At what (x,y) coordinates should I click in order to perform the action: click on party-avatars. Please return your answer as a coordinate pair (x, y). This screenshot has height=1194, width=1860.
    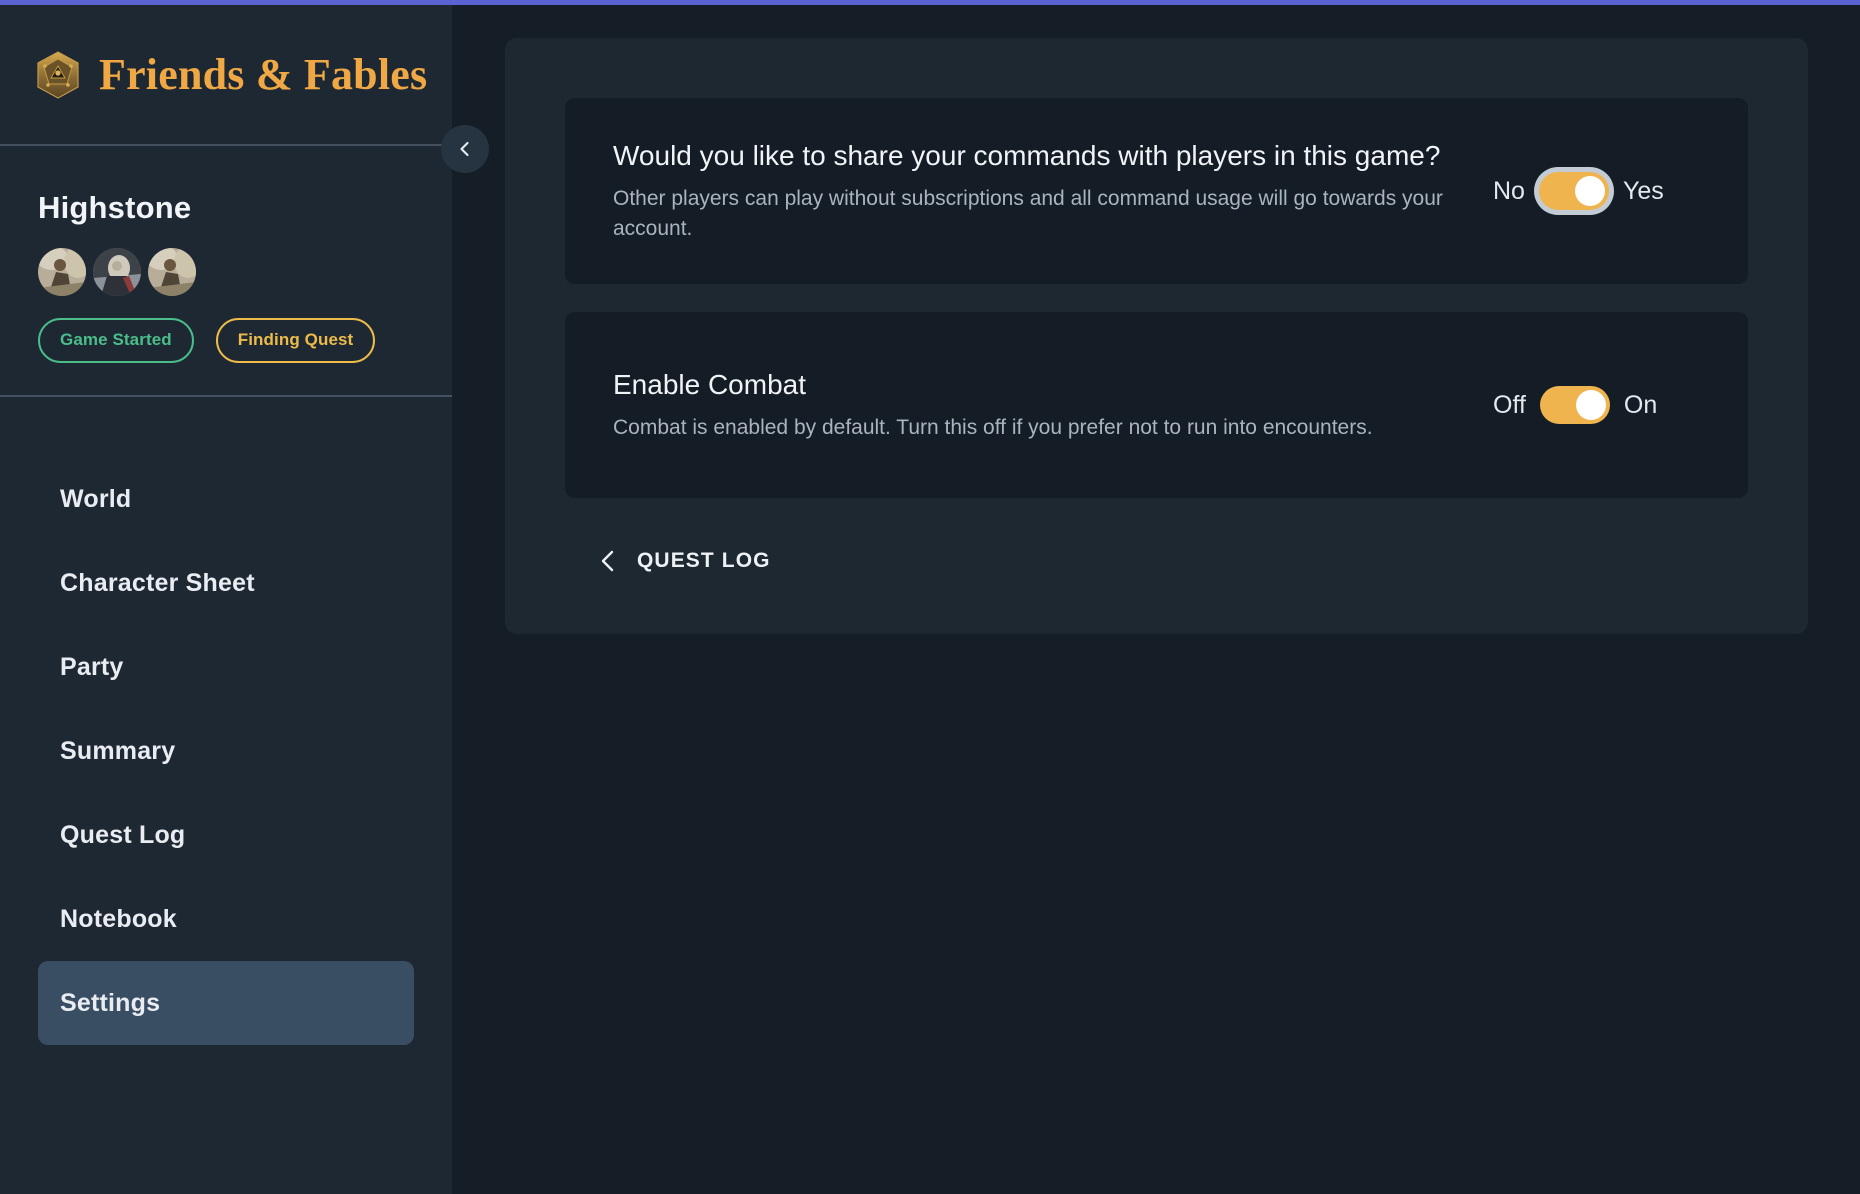
    Looking at the image, I should click on (228, 272).